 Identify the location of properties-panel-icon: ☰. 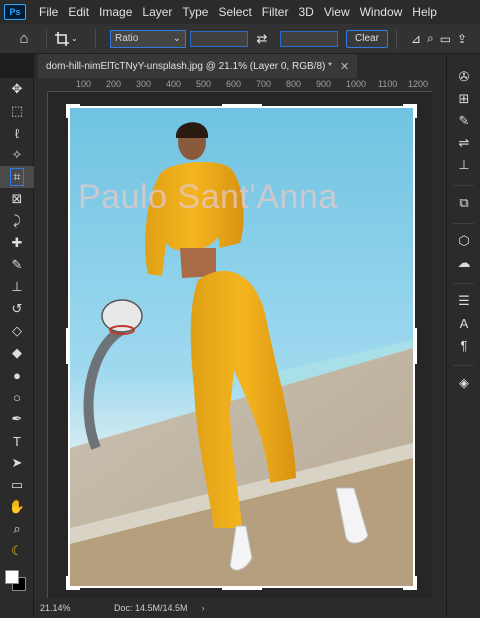
(463, 301).